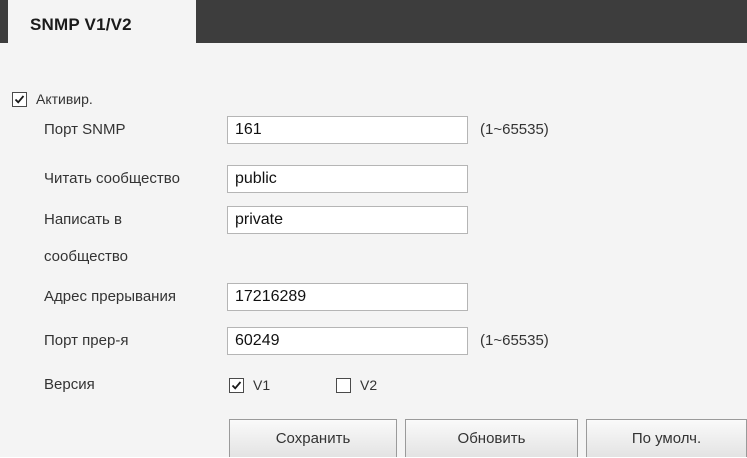  What do you see at coordinates (347, 179) in the screenshot?
I see `read-community-input` at bounding box center [347, 179].